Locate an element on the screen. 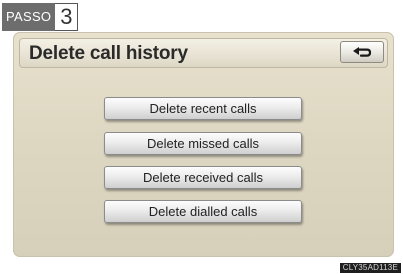 Image resolution: width=403 pixels, height=274 pixels. return-arrow-icon is located at coordinates (362, 52).